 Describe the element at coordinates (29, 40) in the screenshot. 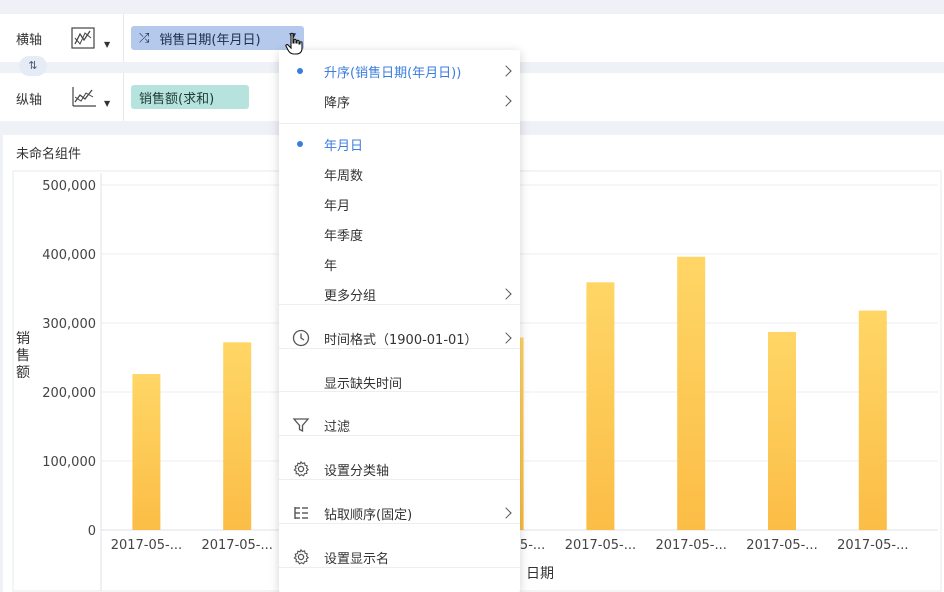

I see `x-axis-label: 横轴` at that location.